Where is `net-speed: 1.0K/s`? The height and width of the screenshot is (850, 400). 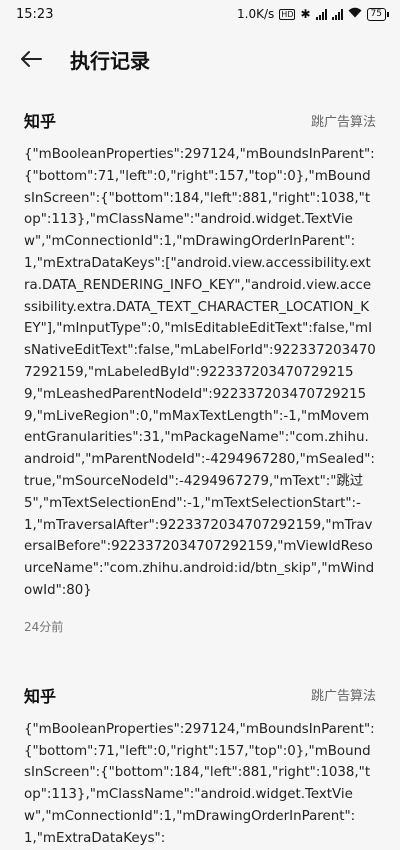
net-speed: 1.0K/s is located at coordinates (256, 14).